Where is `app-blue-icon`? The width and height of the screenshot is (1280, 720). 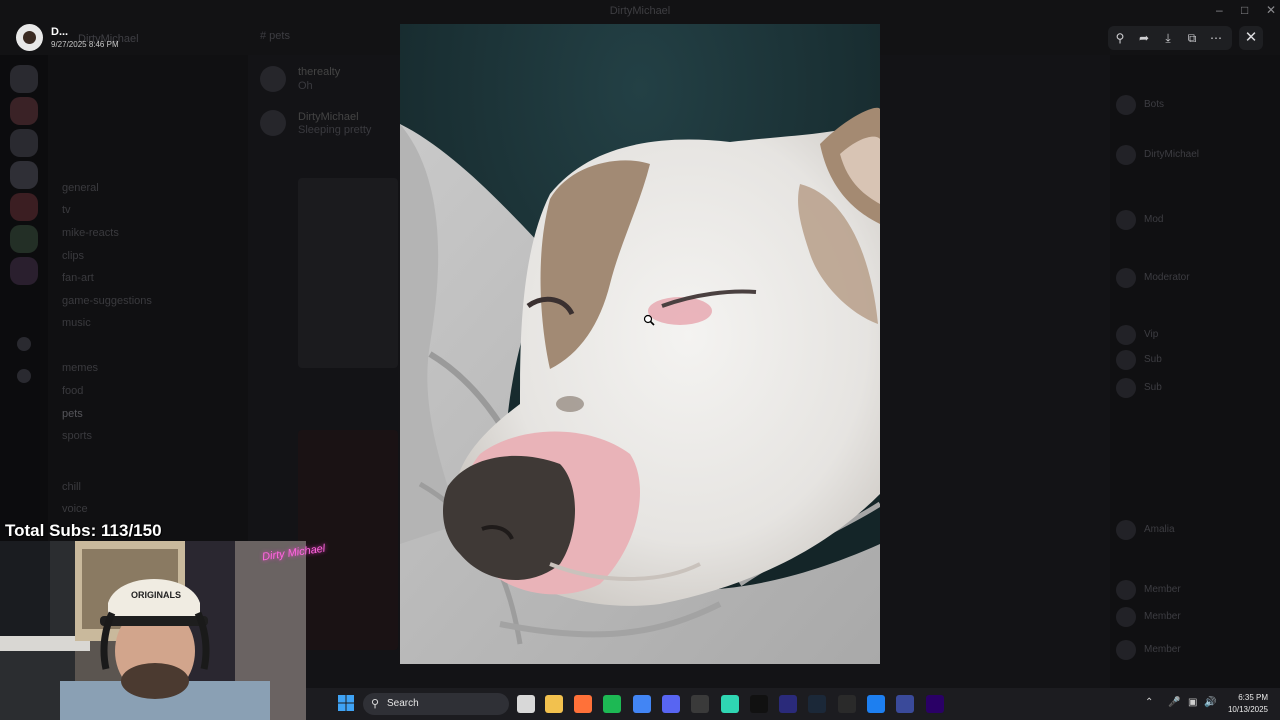
app-blue-icon is located at coordinates (876, 704).